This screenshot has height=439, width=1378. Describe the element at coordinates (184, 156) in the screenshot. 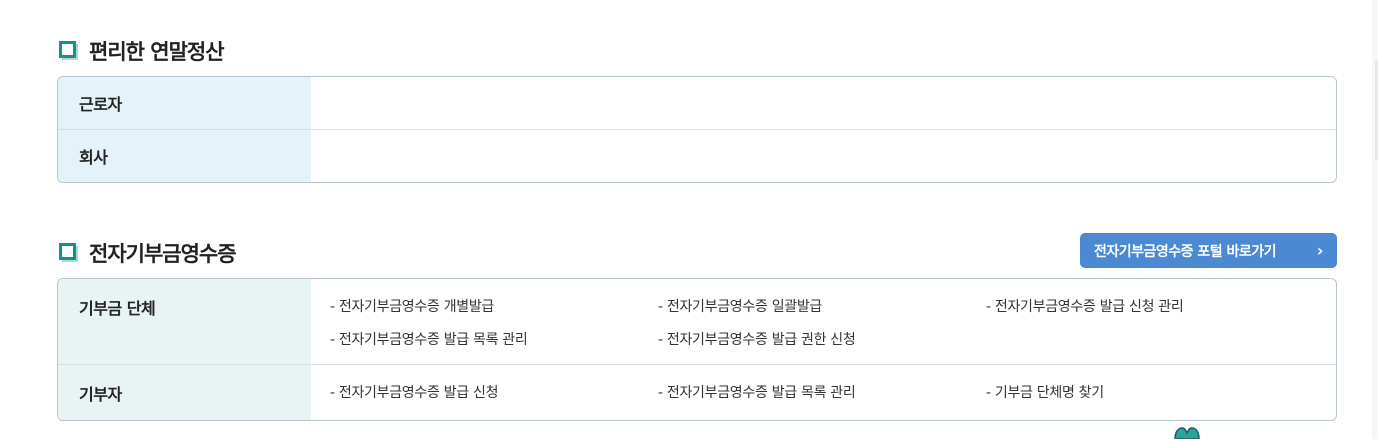

I see `row-header-company: 회사` at that location.